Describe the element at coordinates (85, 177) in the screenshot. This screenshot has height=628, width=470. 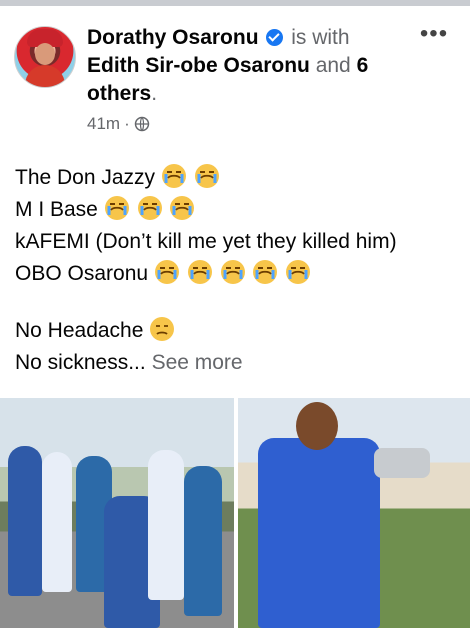
I see `post-line-text: The Don Jazzy` at that location.